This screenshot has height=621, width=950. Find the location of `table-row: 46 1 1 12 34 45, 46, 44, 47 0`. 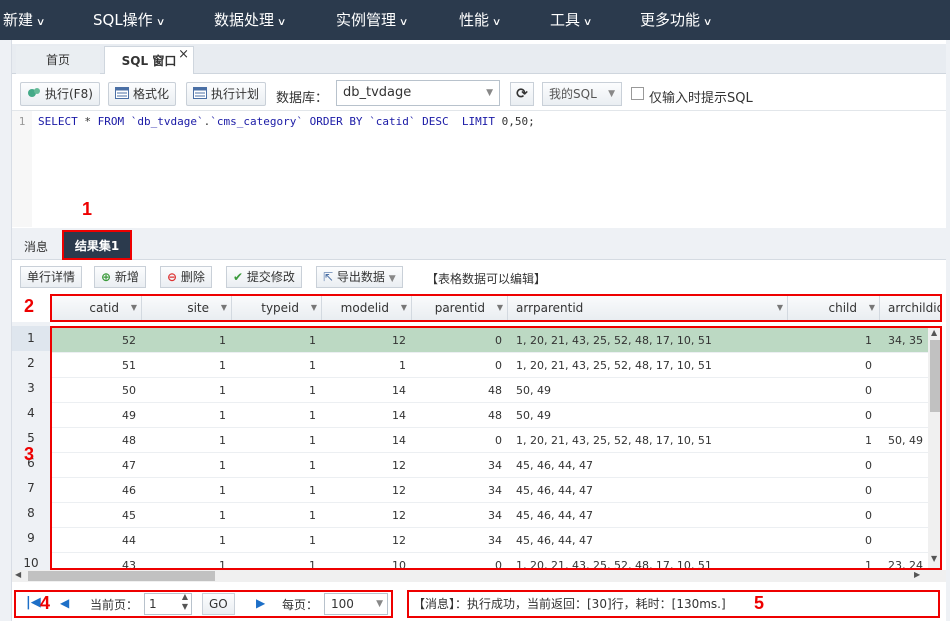

table-row: 46 1 1 12 34 45, 46, 44, 47 0 is located at coordinates (490, 490).